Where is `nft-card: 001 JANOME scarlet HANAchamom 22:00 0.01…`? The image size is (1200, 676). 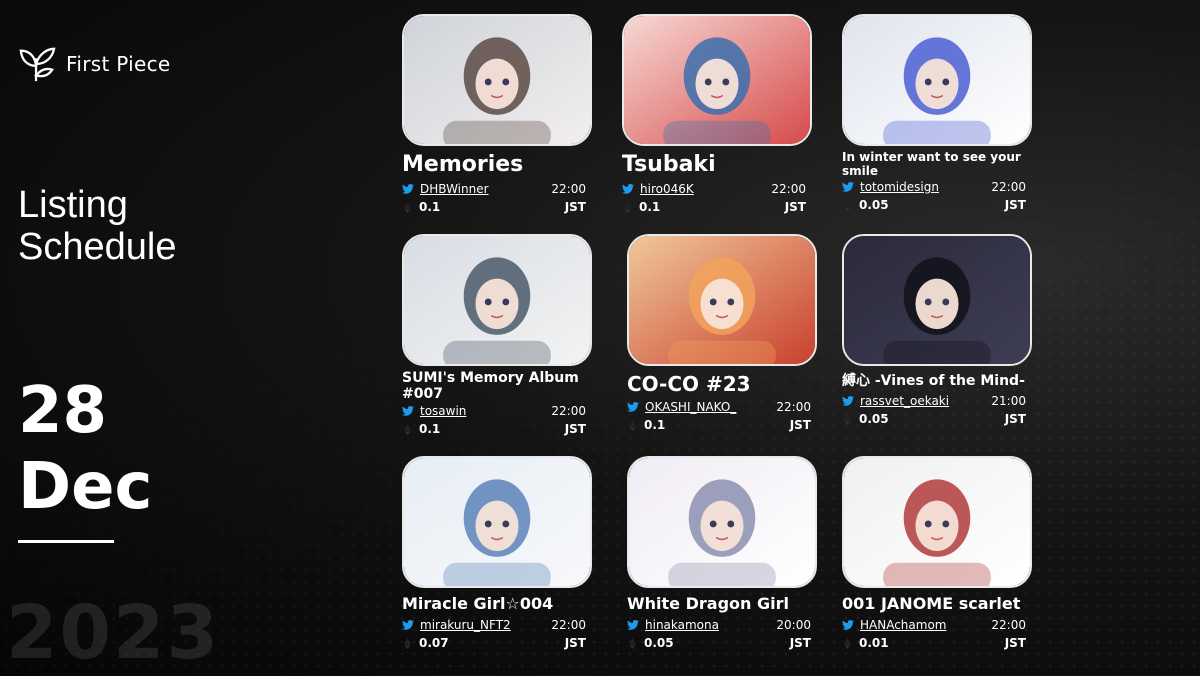
nft-card: 001 JANOME scarlet HANAchamom 22:00 0.01… is located at coordinates (942, 554).